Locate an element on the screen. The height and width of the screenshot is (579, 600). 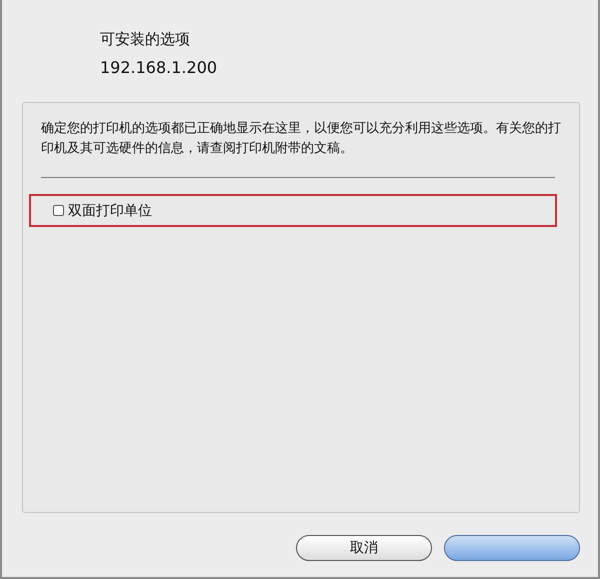
checkbox is located at coordinates (58, 210).